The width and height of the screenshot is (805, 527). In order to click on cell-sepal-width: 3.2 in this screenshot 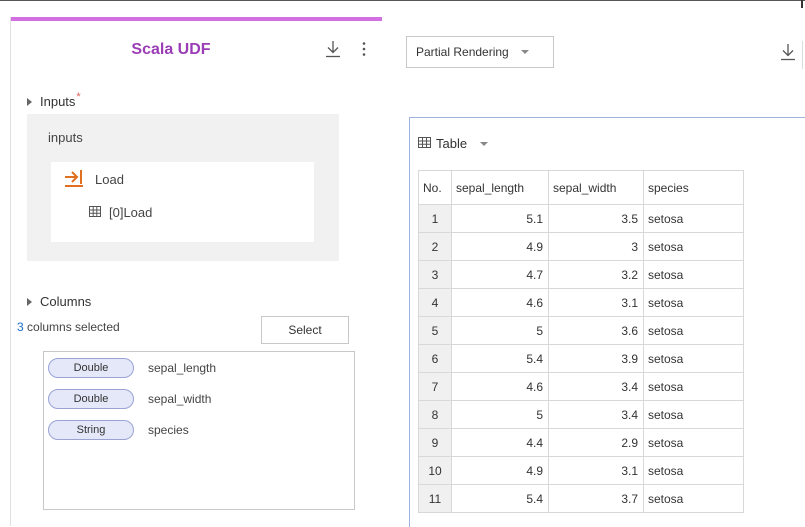, I will do `click(596, 274)`.